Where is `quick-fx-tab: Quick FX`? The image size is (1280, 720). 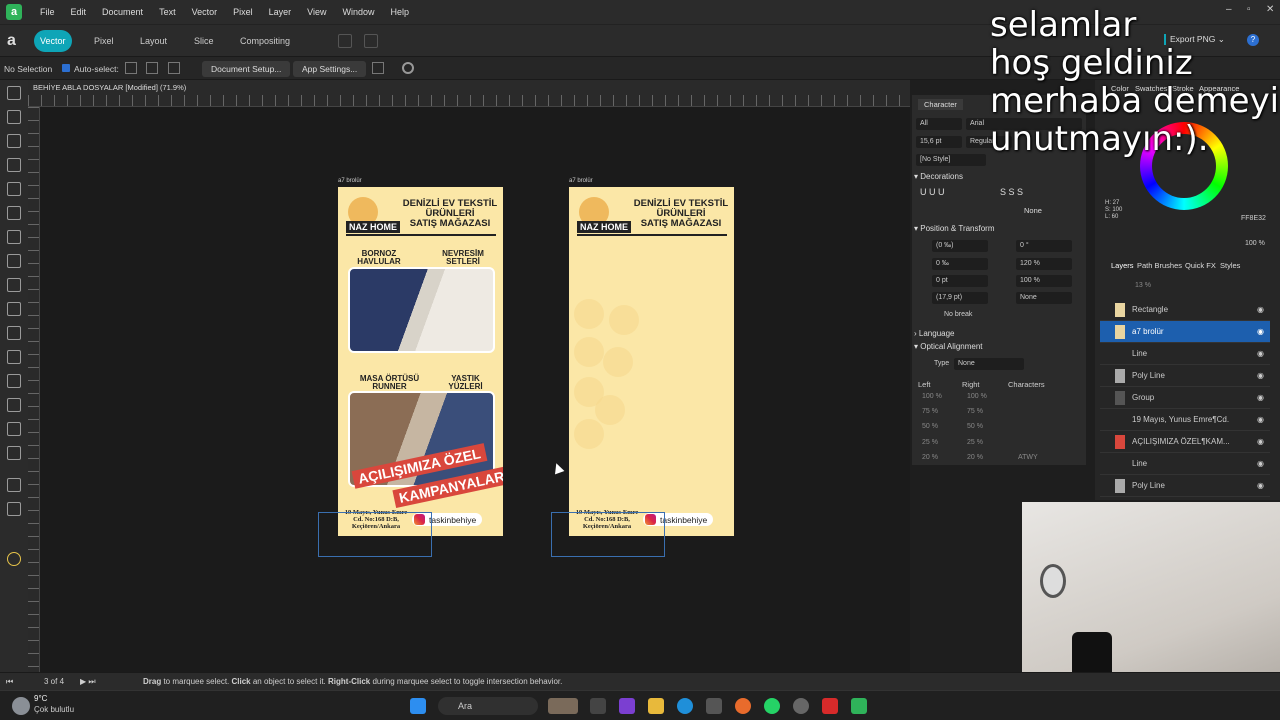
quick-fx-tab: Quick FX is located at coordinates (1200, 265).